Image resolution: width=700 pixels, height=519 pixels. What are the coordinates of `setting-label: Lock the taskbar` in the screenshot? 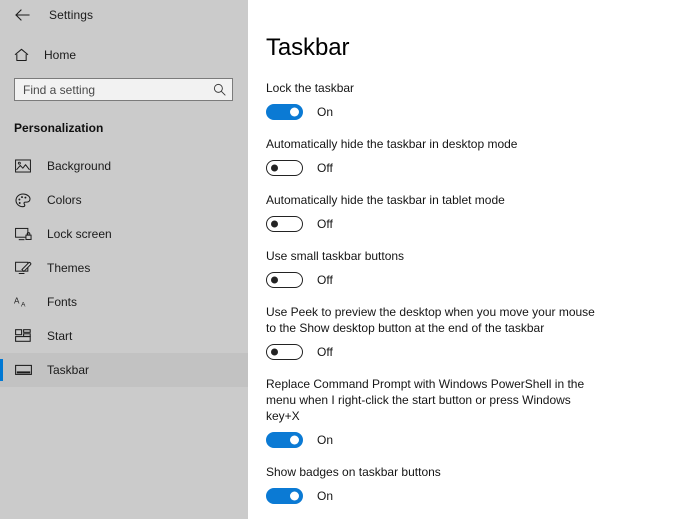 It's located at (310, 88).